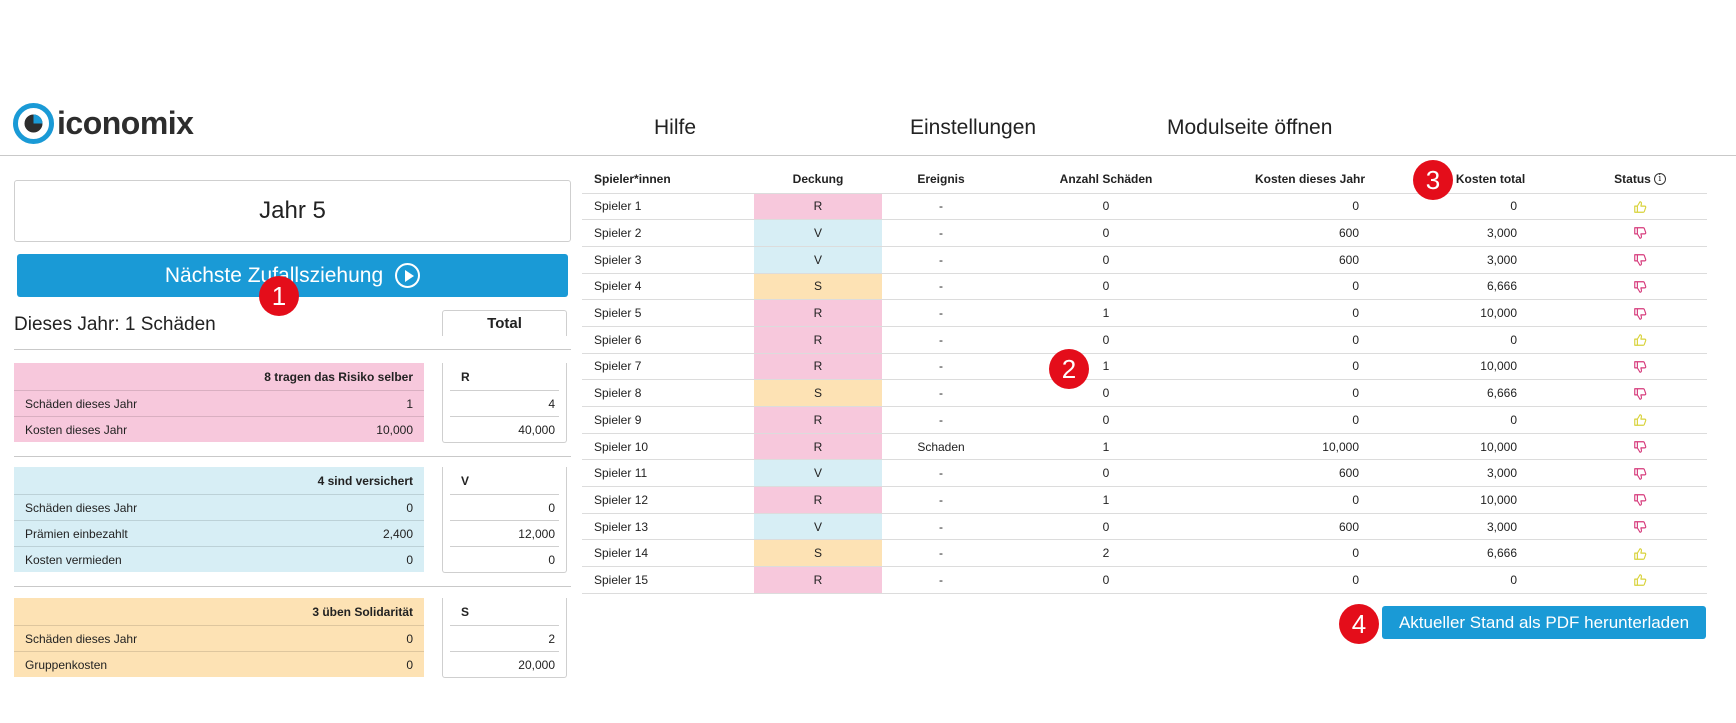 The image size is (1736, 723). What do you see at coordinates (409, 403) in the screenshot?
I see `row-value: 1` at bounding box center [409, 403].